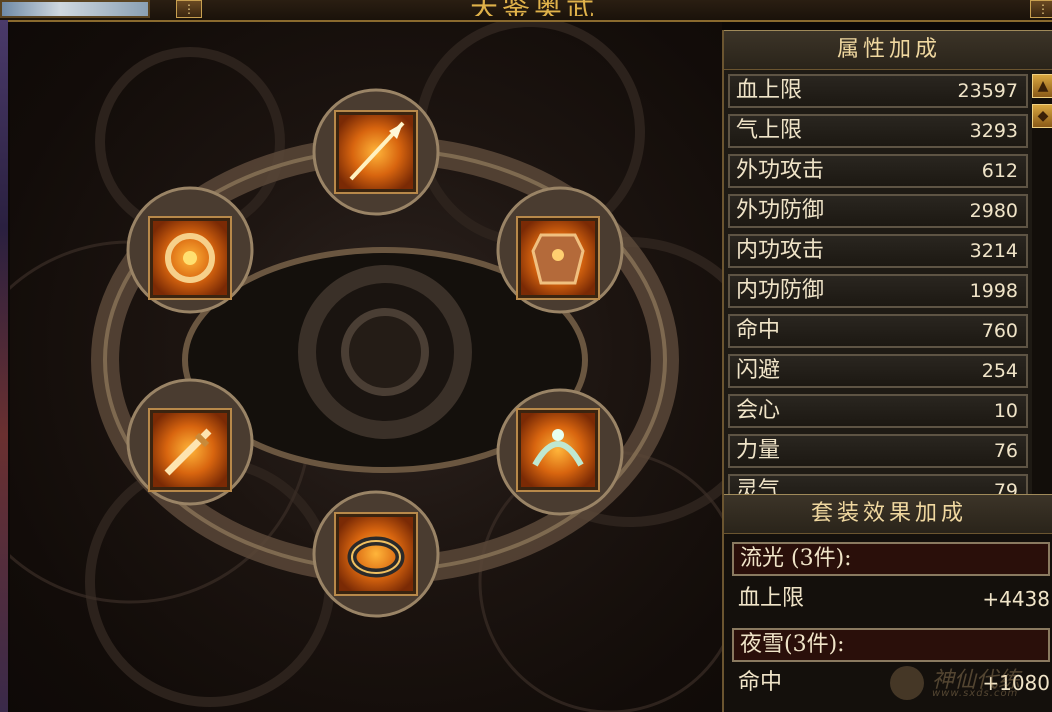  Describe the element at coordinates (970, 685) in the screenshot. I see `watermark: 神仙代练 www.sxds.com` at that location.